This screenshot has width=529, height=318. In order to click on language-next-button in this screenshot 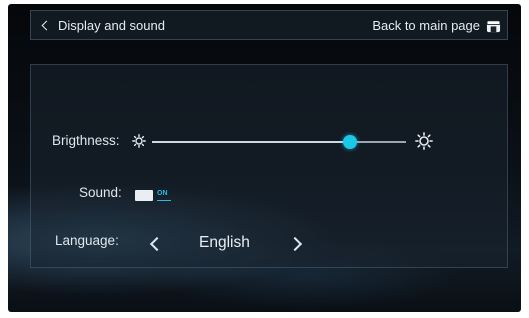, I will do `click(296, 244)`.